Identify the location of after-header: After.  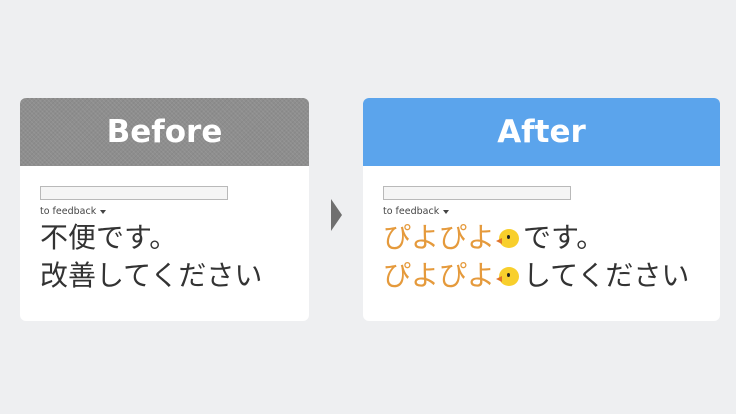
(541, 132).